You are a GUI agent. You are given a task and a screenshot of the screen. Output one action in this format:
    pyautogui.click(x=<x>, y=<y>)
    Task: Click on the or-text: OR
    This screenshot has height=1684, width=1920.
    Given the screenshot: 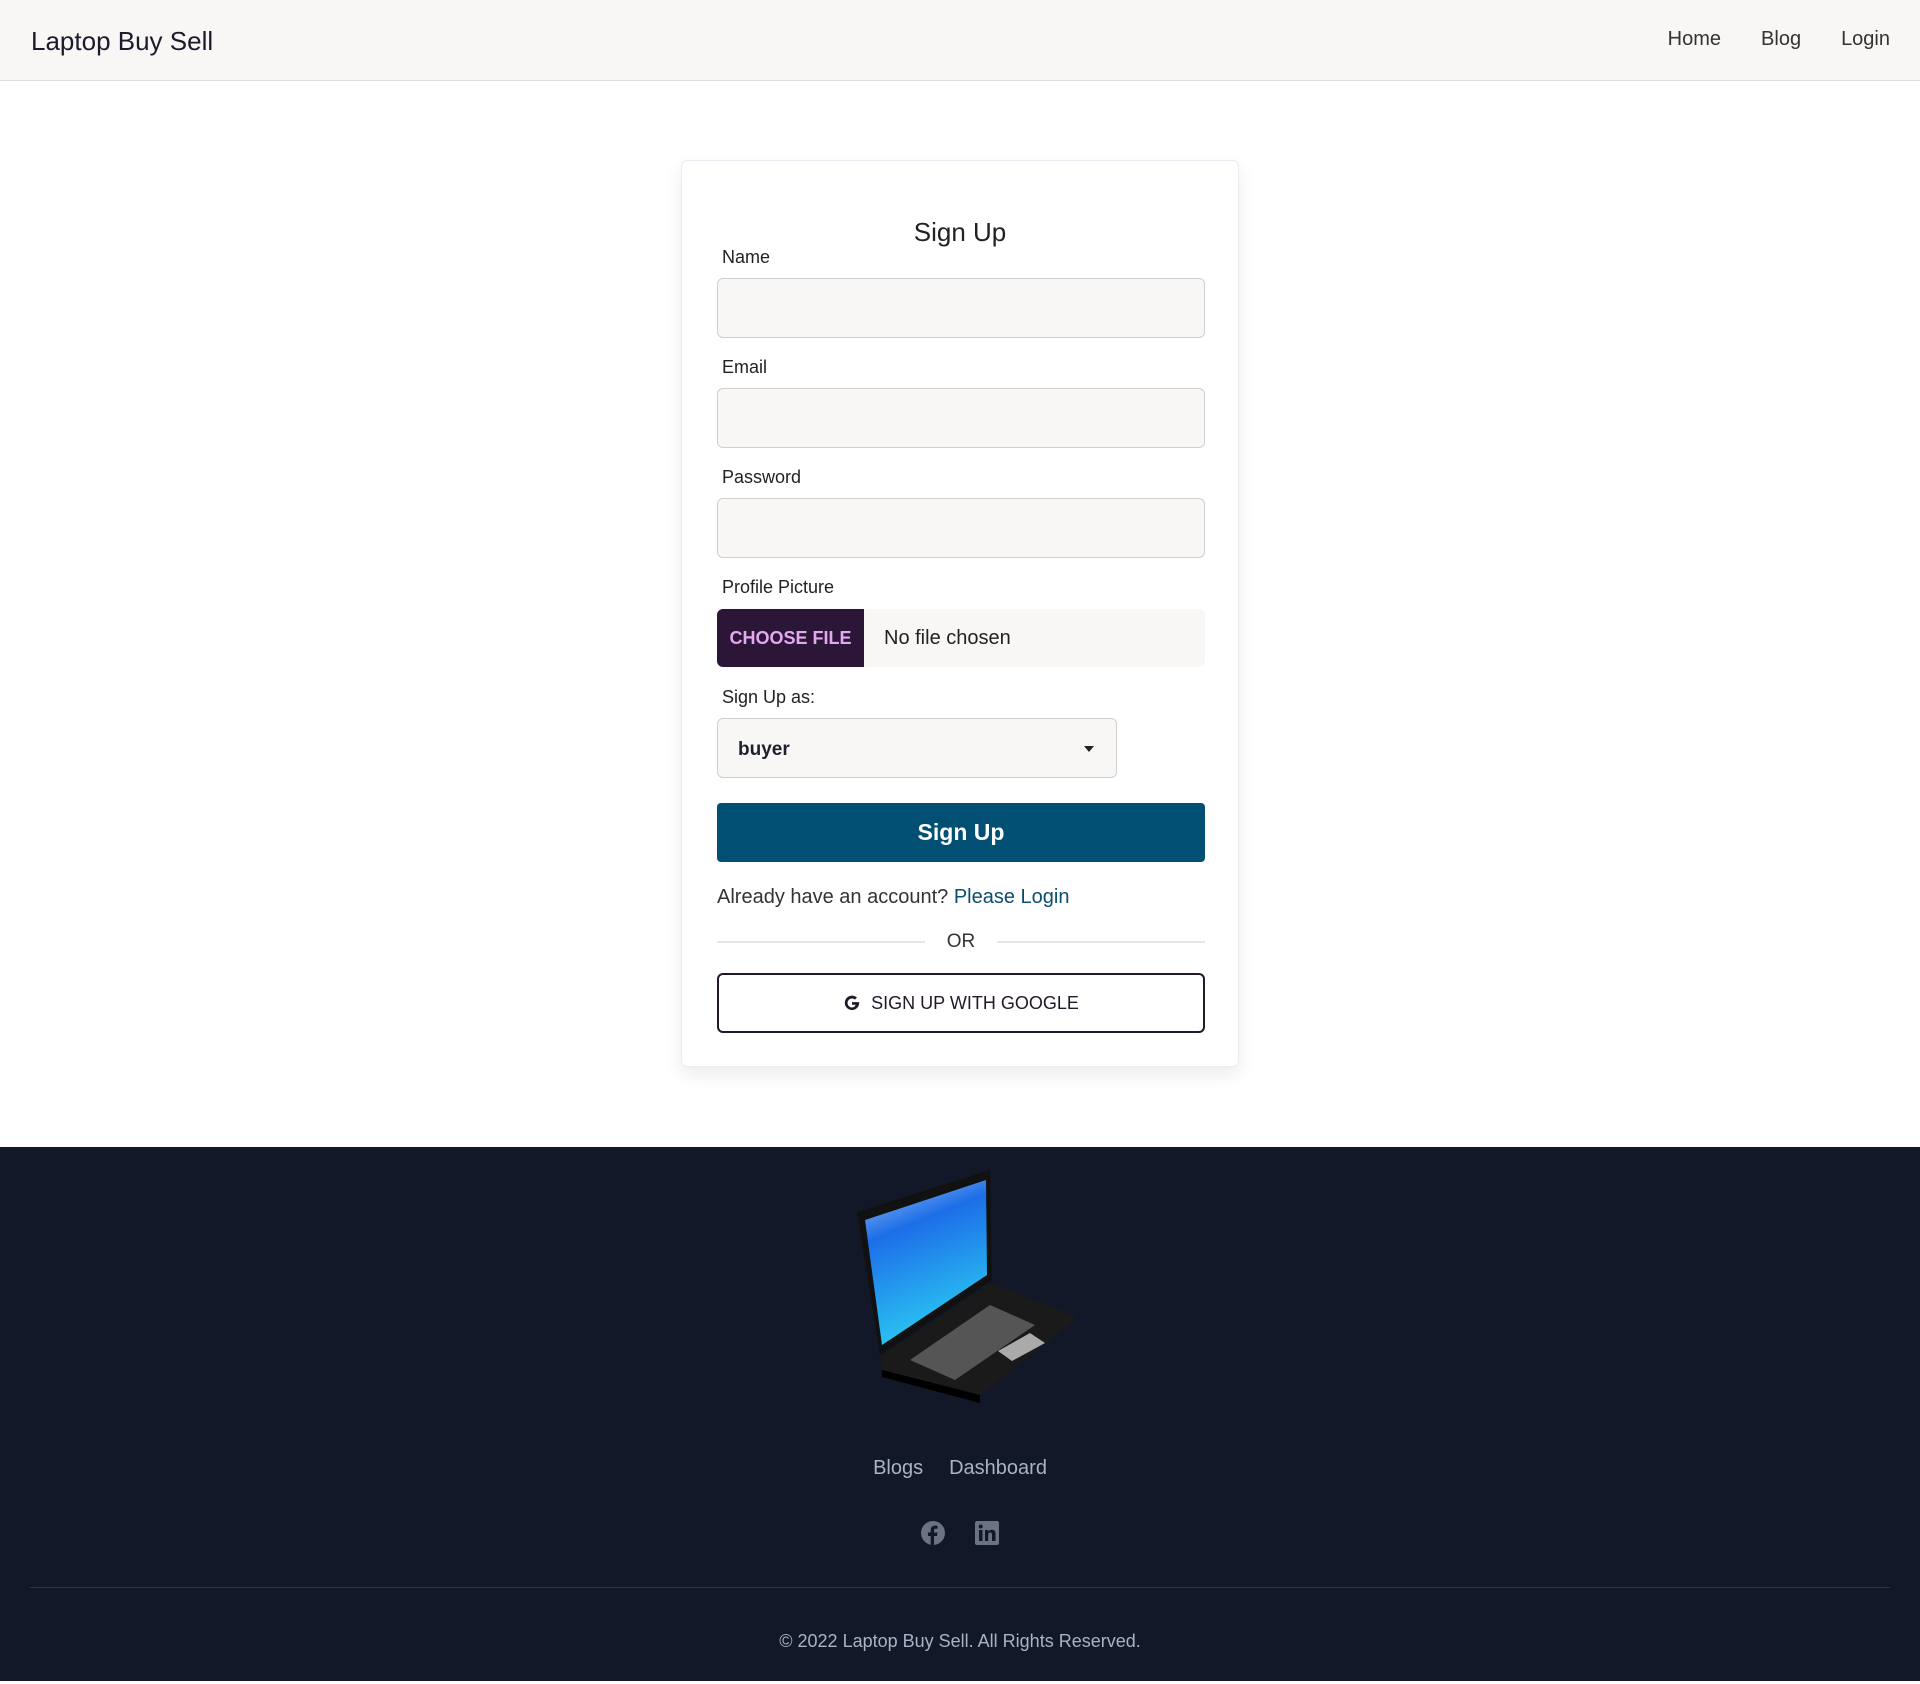 What is the action you would take?
    pyautogui.click(x=961, y=941)
    